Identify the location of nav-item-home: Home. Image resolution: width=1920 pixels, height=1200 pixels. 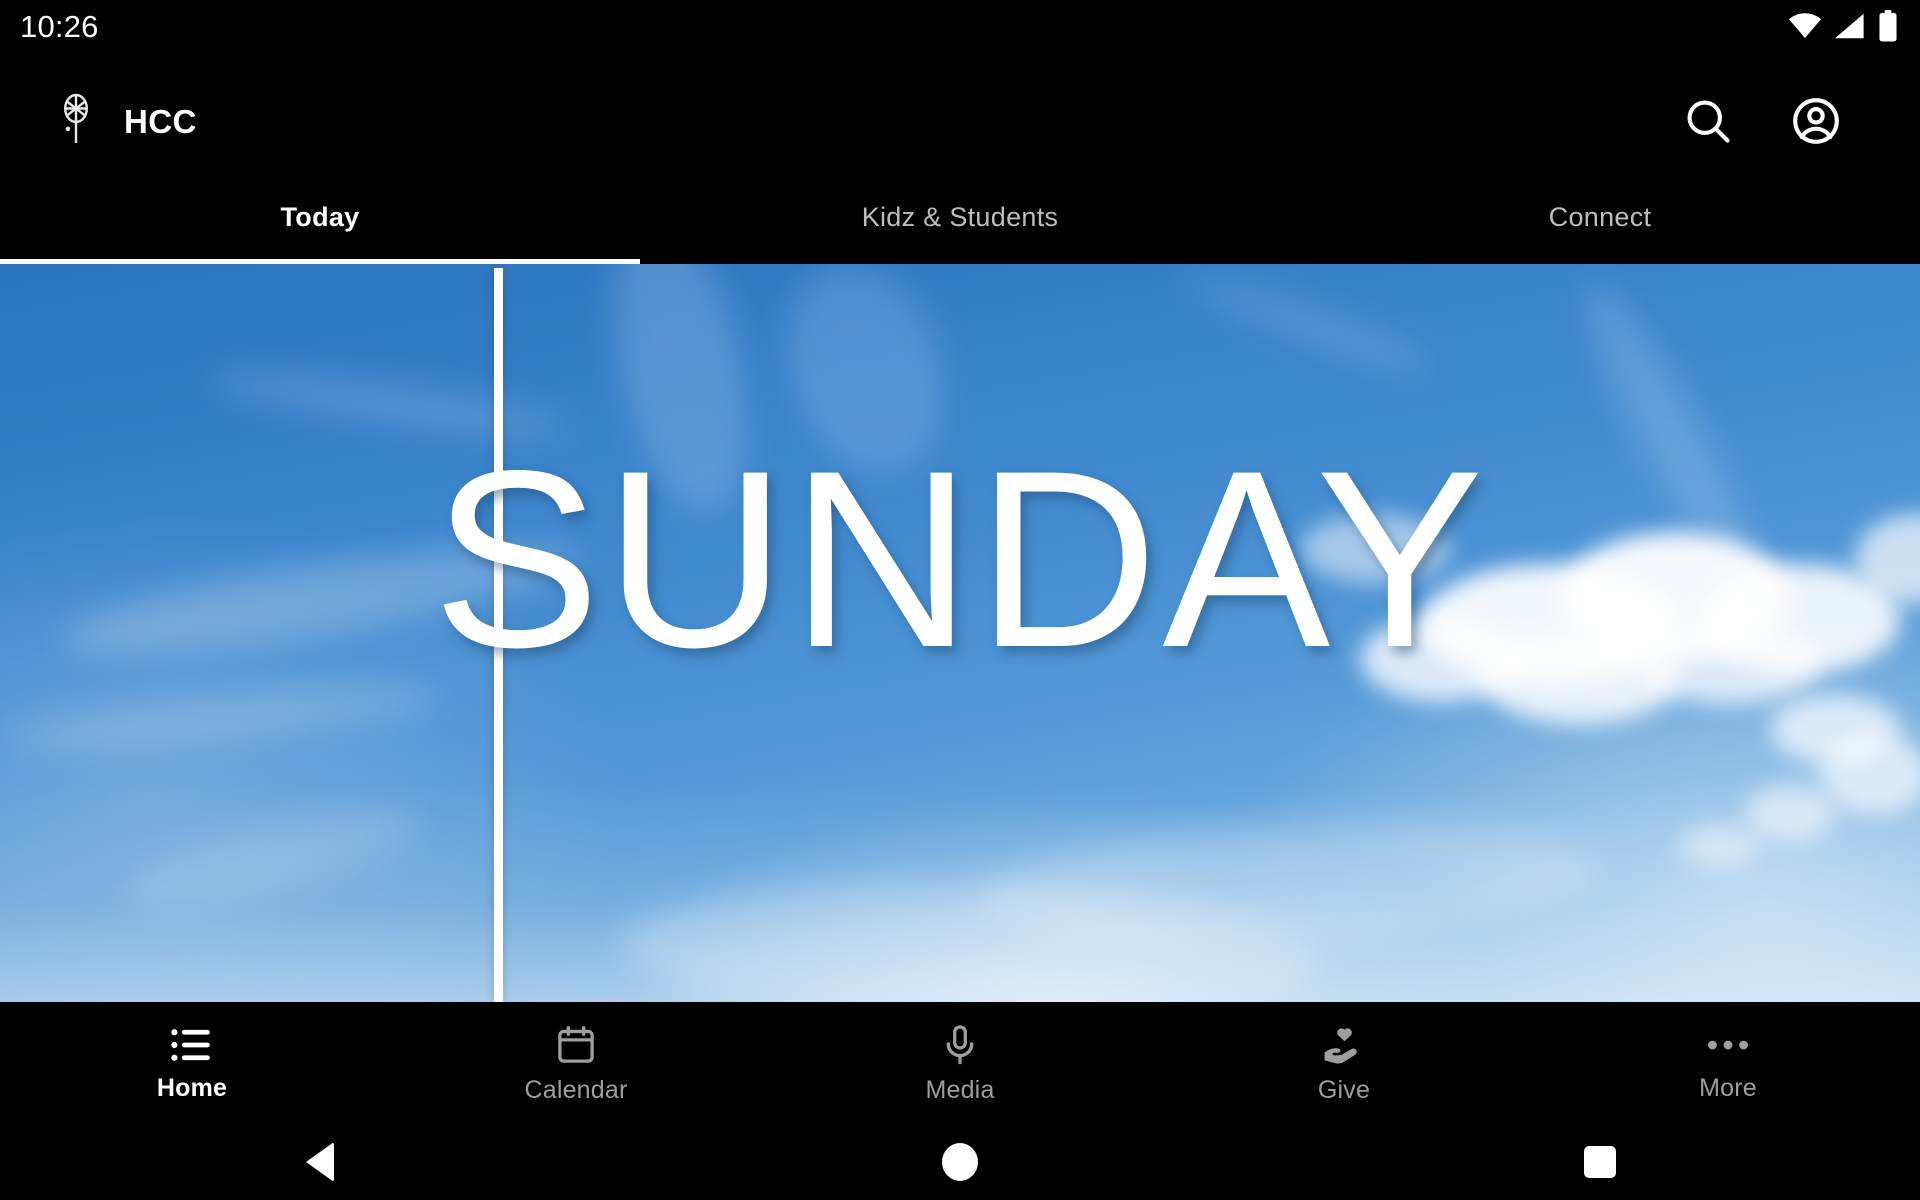
(192, 1063).